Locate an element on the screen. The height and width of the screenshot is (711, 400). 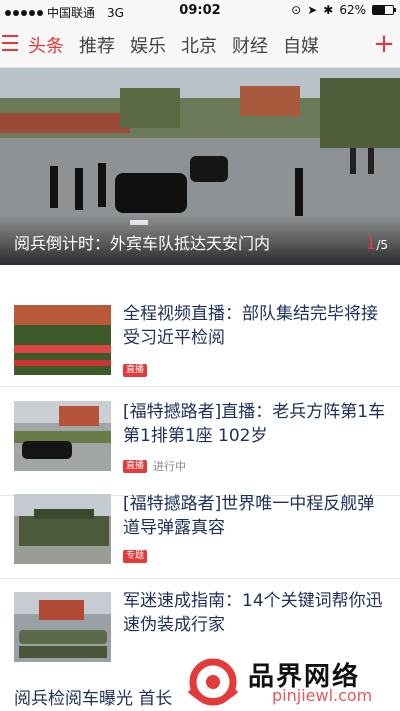
channel-bar: 头条 推荐 娱乐 北京 财经 自媒 + is located at coordinates (200, 45).